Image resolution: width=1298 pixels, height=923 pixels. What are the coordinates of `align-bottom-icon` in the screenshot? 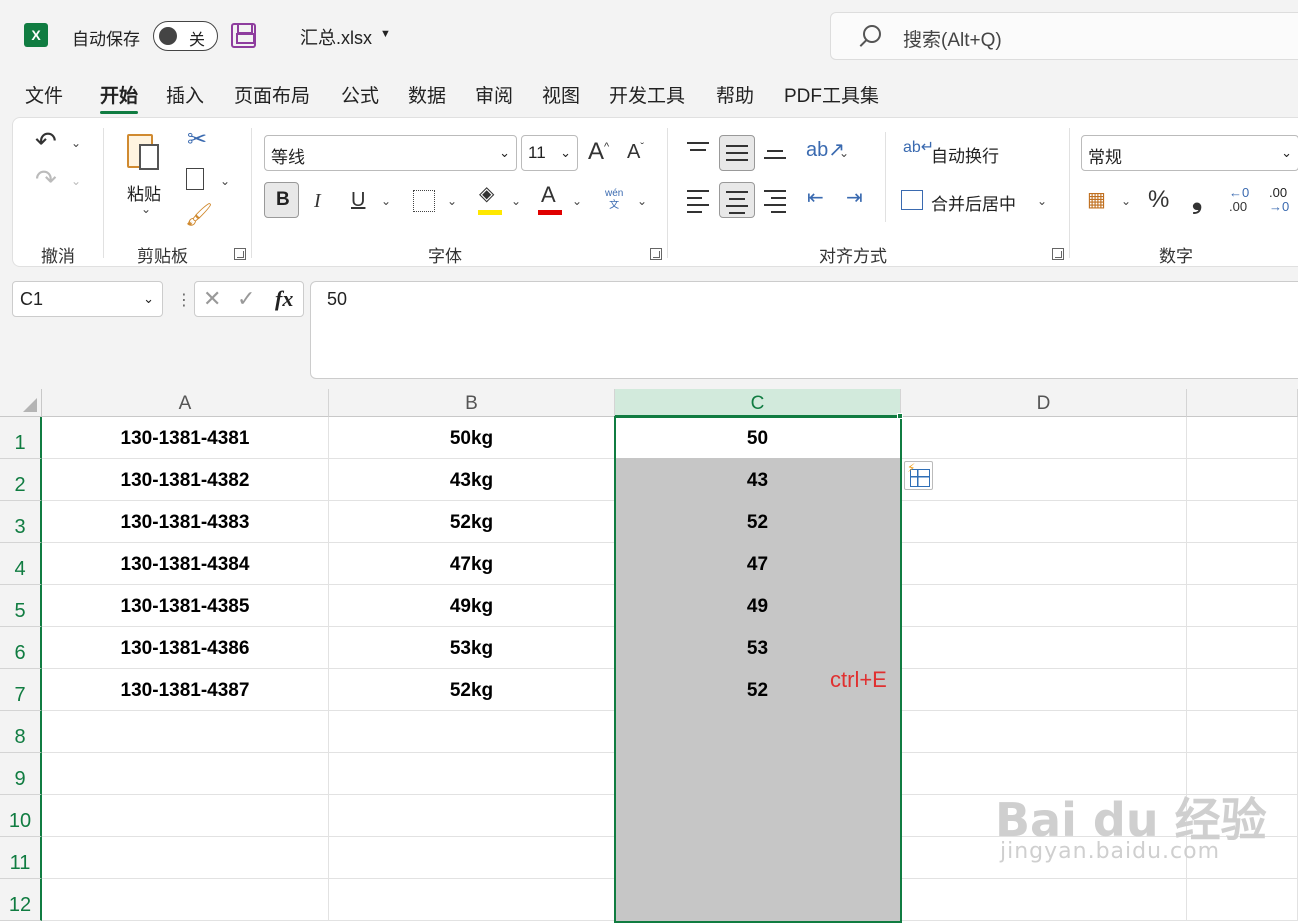 It's located at (775, 157).